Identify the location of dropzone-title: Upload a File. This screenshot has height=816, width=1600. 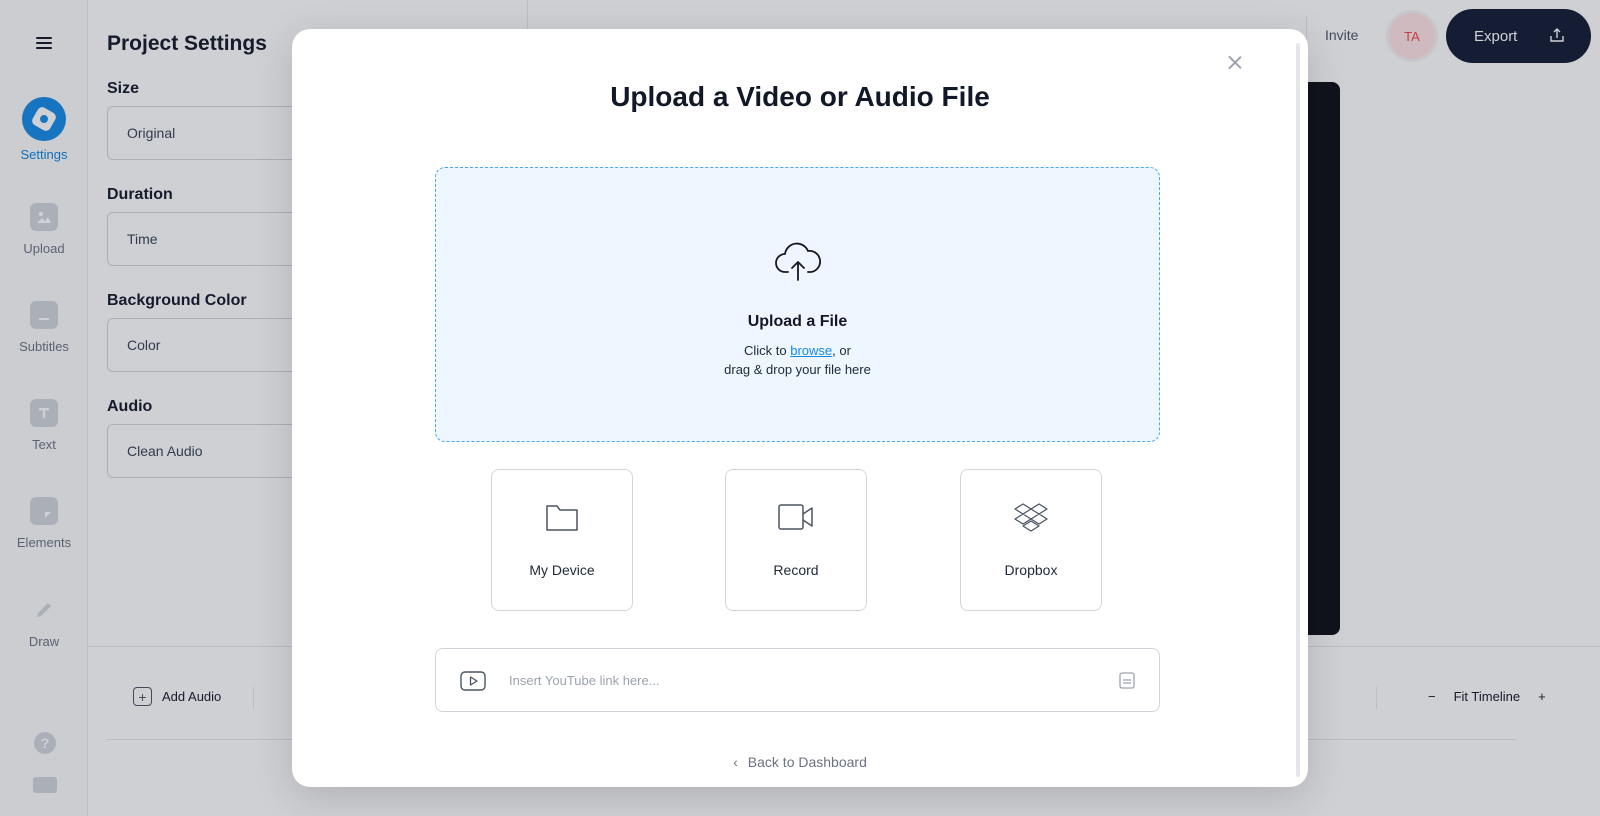
(797, 321).